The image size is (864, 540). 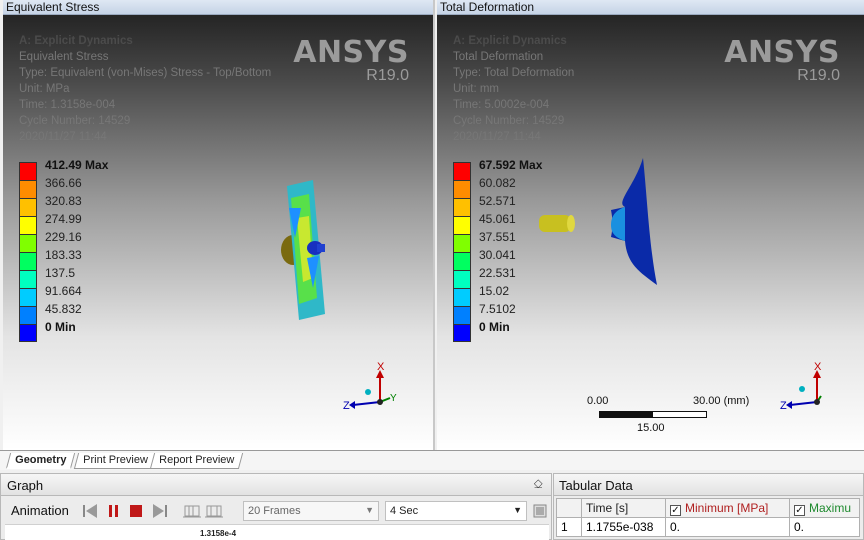 What do you see at coordinates (801, 386) in the screenshot?
I see `axis-triad: X Z` at bounding box center [801, 386].